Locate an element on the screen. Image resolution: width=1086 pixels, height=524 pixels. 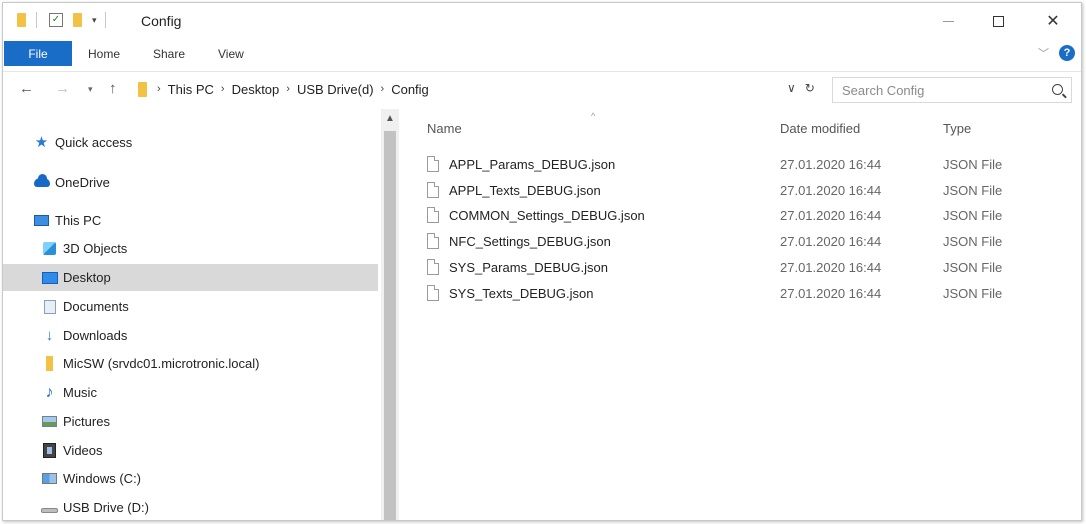
search-box is located at coordinates (952, 90).